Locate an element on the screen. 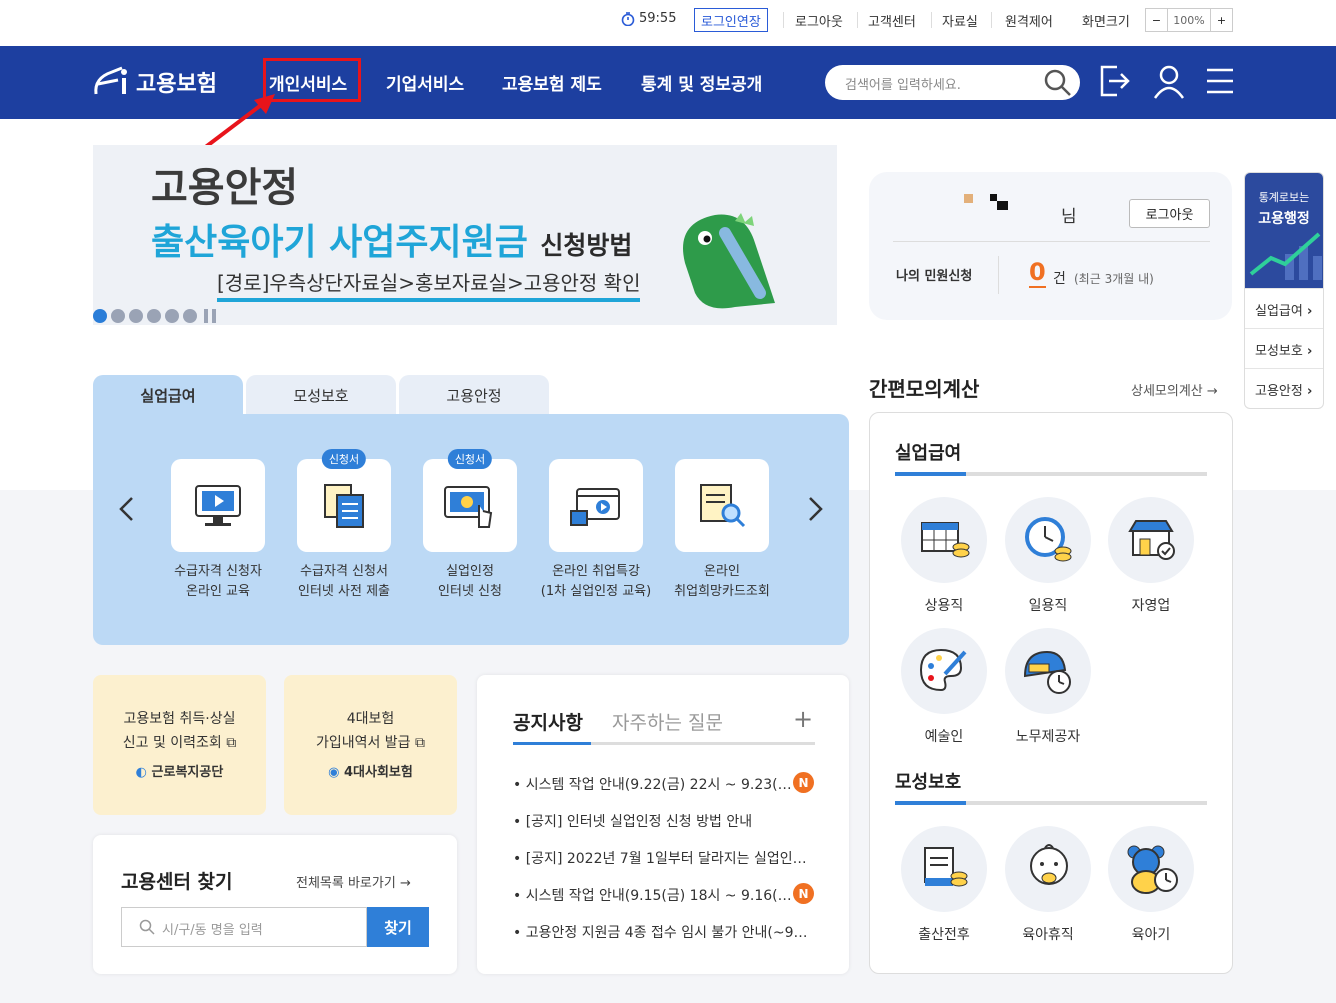 The image size is (1336, 1003). calc-artist-button is located at coordinates (944, 671).